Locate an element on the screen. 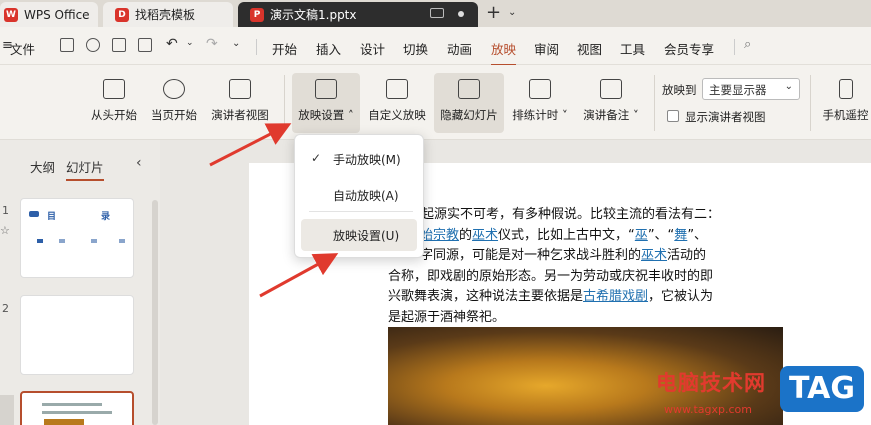 Image resolution: width=871 pixels, height=425 pixels. thumb-image is located at coordinates (64, 422).